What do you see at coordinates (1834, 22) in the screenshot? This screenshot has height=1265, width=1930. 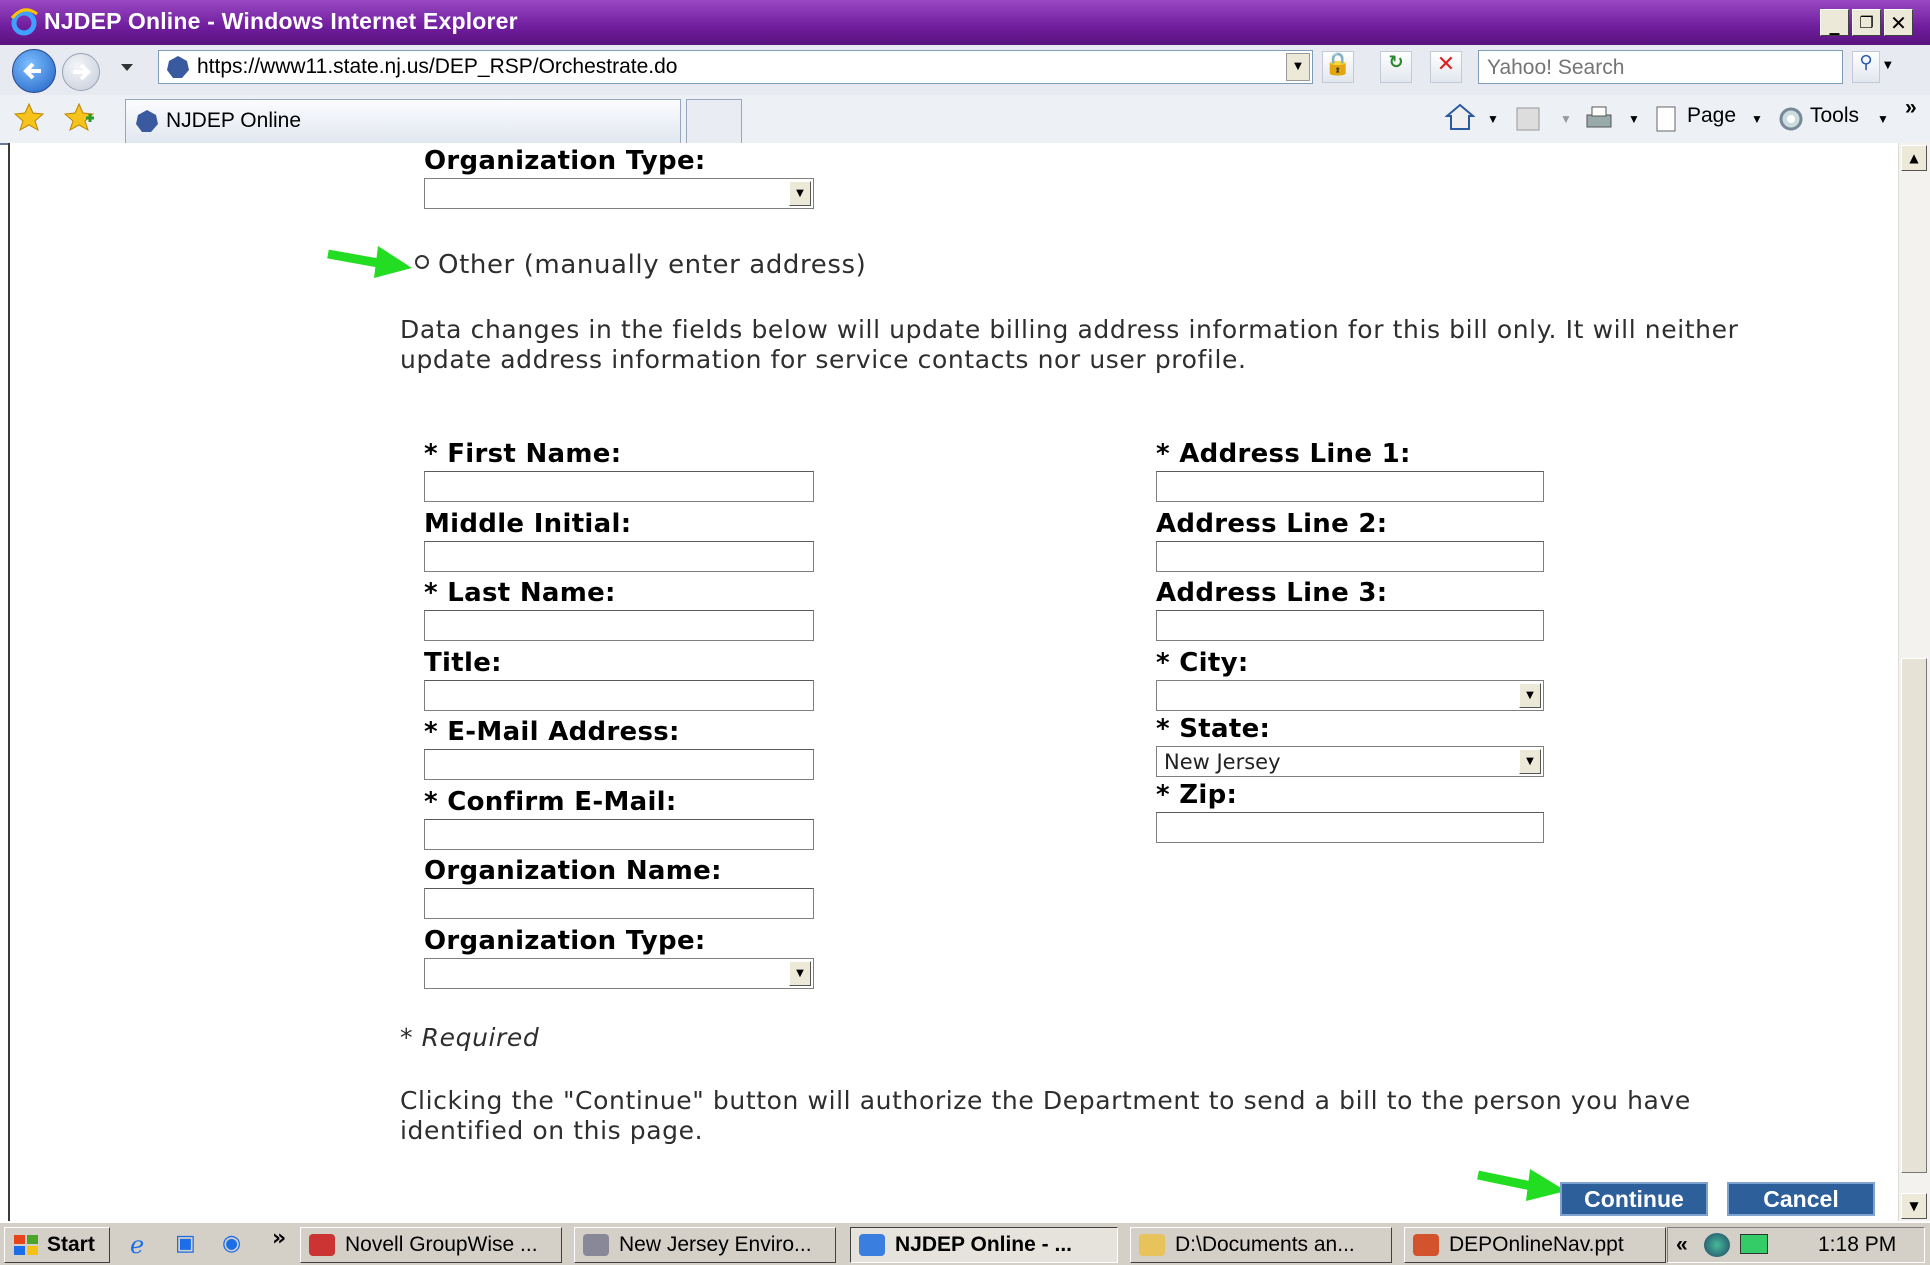 I see `minimize-button: _` at bounding box center [1834, 22].